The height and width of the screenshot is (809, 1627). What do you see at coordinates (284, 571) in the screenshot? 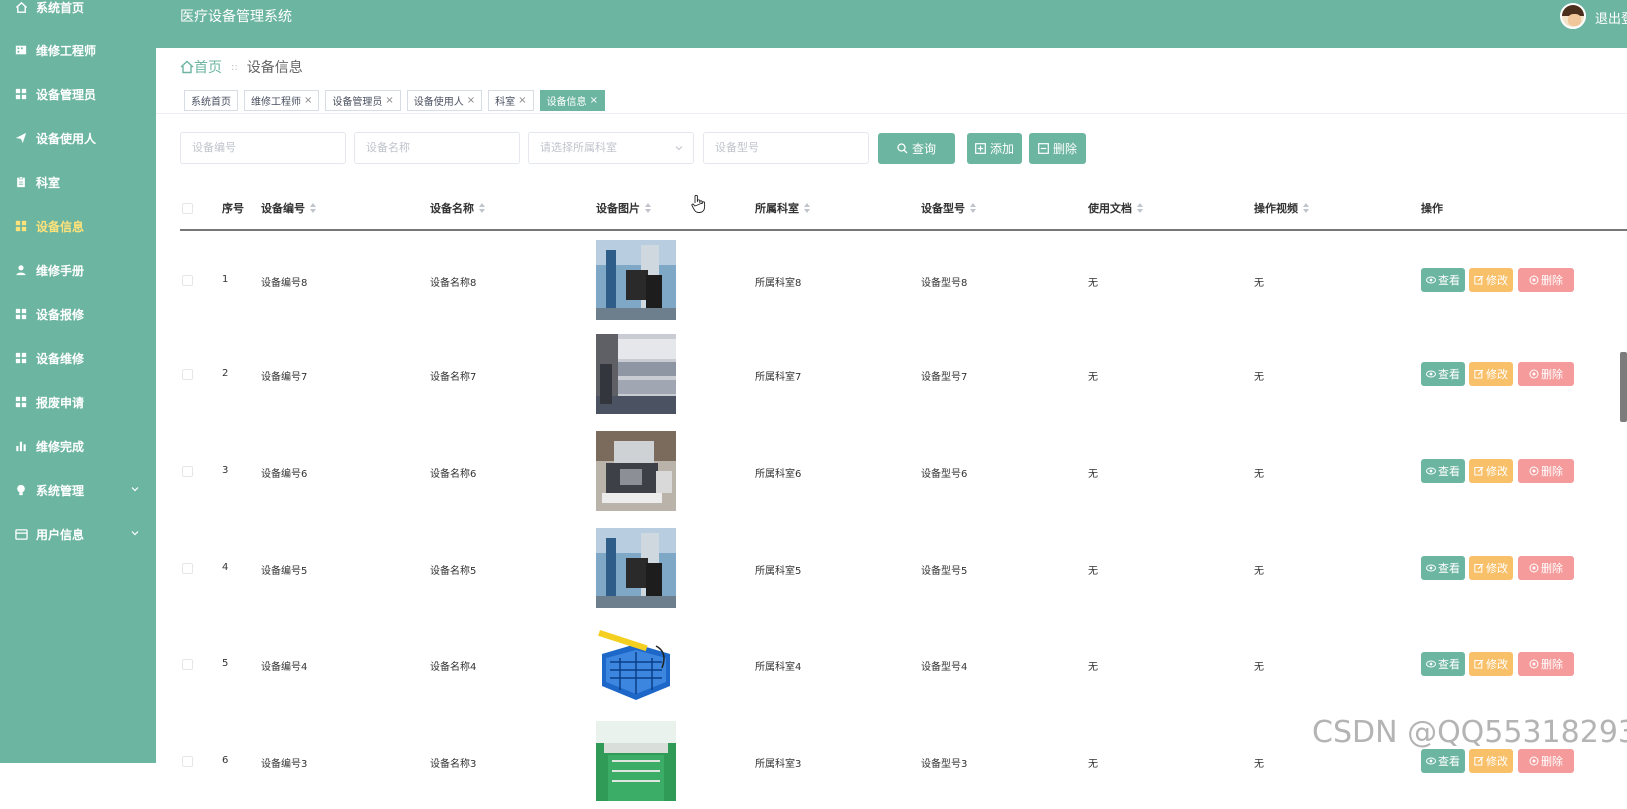
I see `device-code-cell: 设备编号5` at bounding box center [284, 571].